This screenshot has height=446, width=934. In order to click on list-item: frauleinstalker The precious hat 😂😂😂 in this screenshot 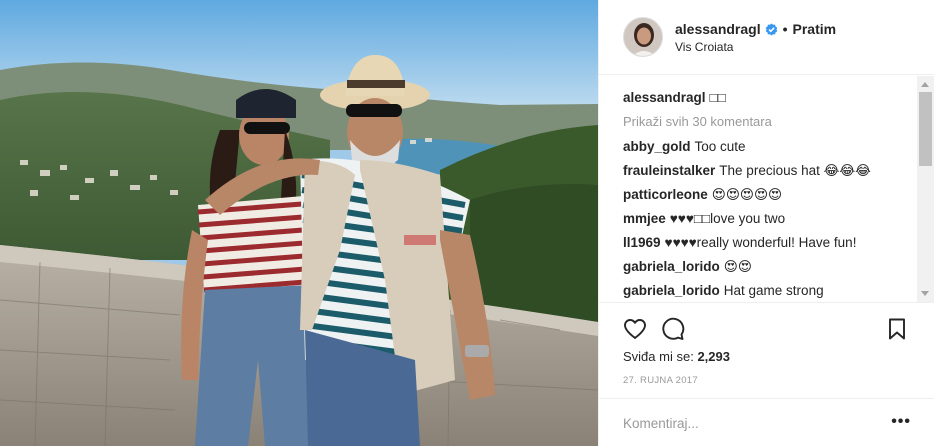, I will do `click(768, 173)`.